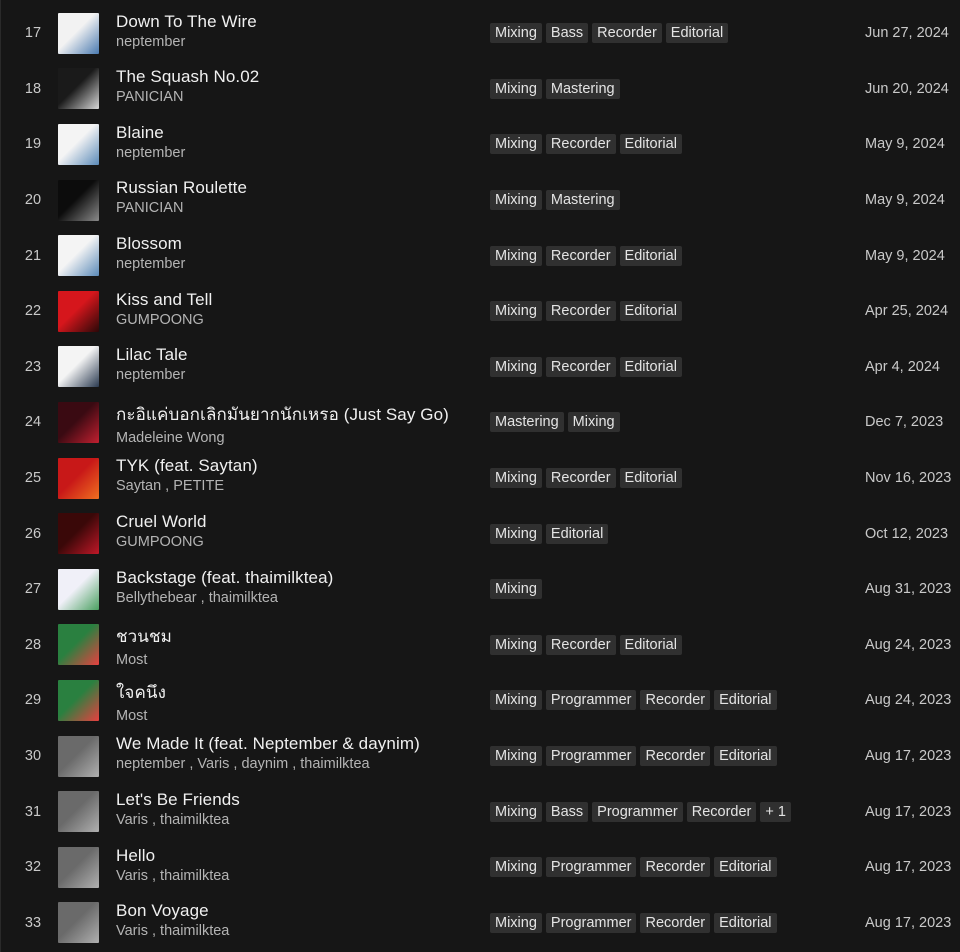 This screenshot has height=952, width=960. Describe the element at coordinates (33, 200) in the screenshot. I see `track-number: 20` at that location.